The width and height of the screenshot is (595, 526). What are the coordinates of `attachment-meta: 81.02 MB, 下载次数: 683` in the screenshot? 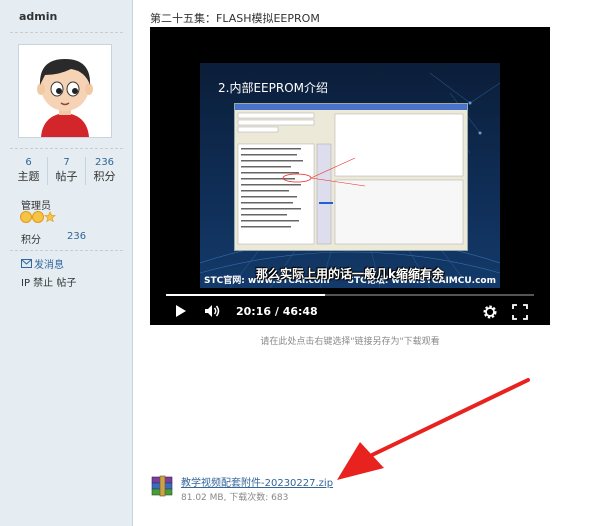 It's located at (235, 498).